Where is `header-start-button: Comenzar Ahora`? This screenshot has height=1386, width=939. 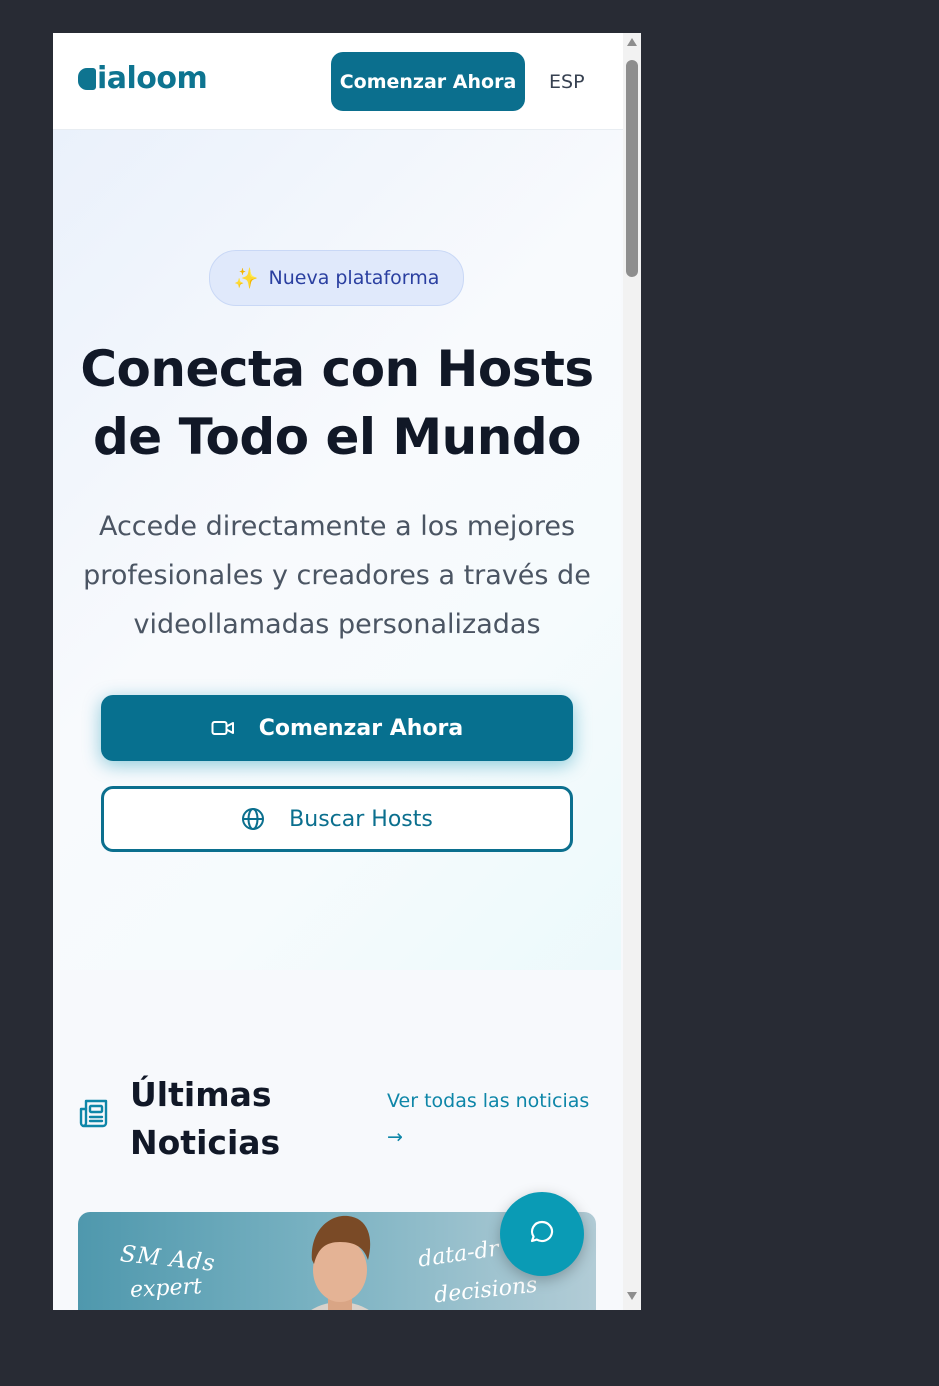 header-start-button: Comenzar Ahora is located at coordinates (428, 81).